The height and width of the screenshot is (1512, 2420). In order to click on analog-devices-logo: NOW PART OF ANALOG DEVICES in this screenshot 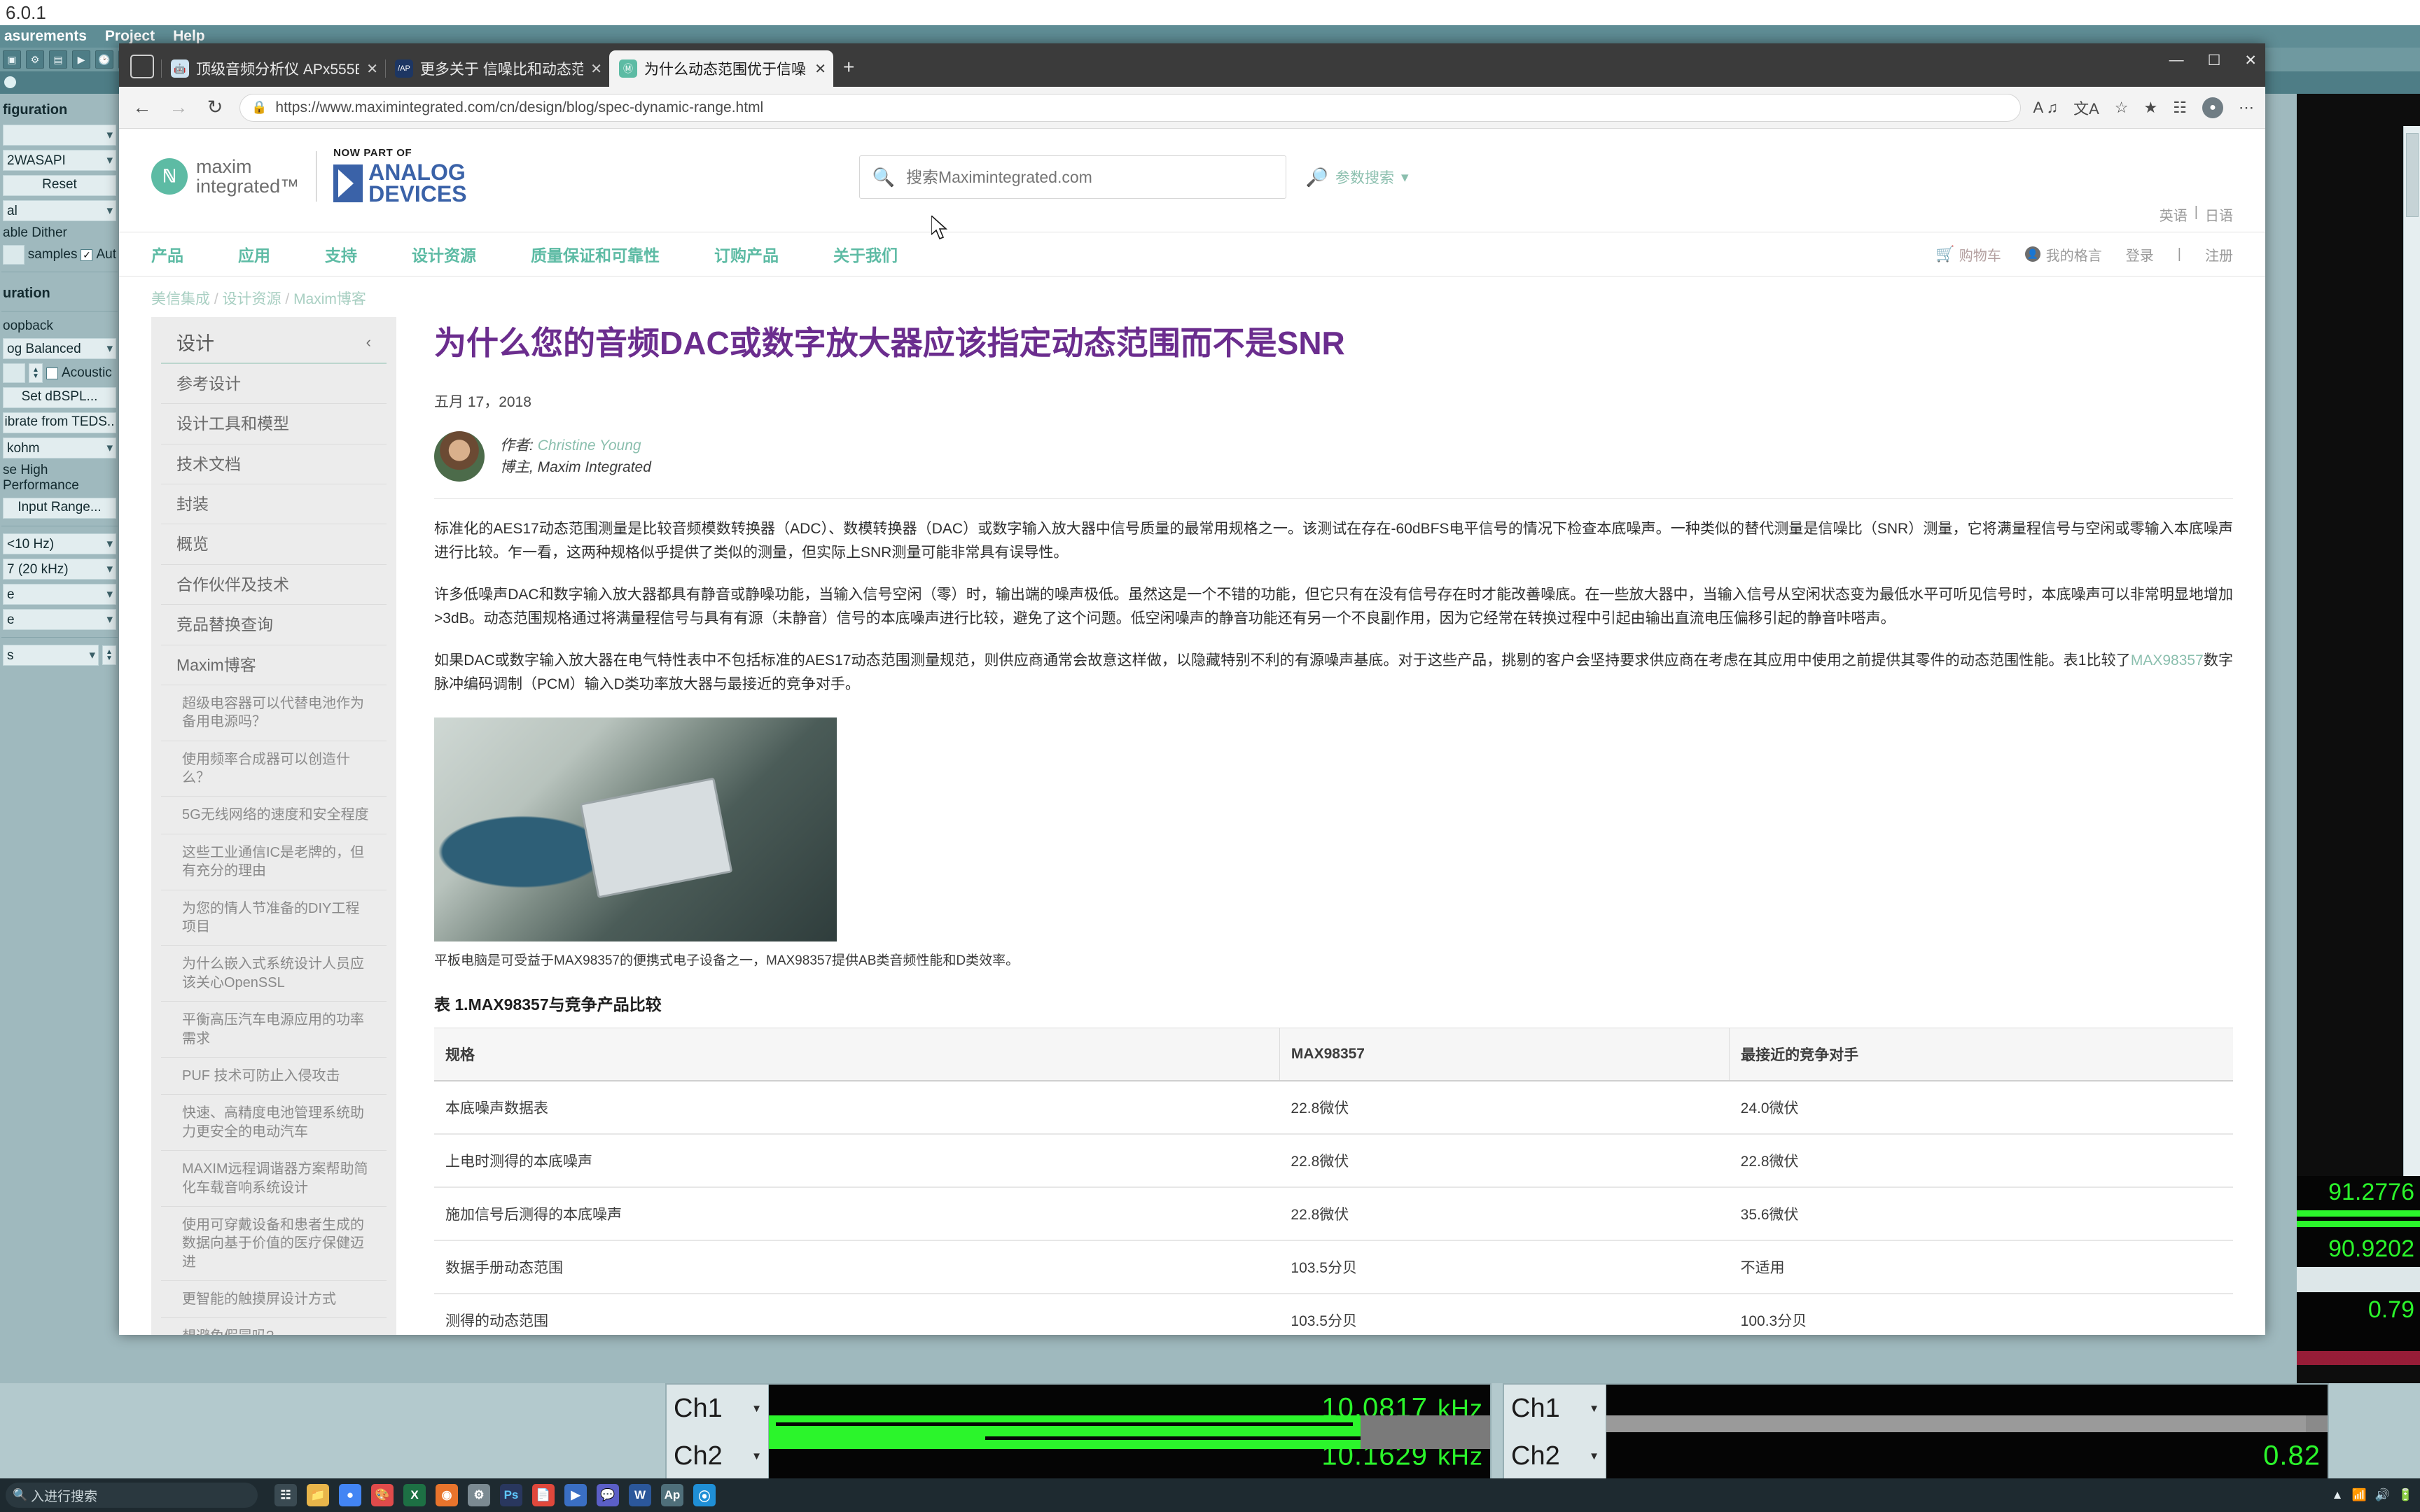, I will do `click(400, 176)`.